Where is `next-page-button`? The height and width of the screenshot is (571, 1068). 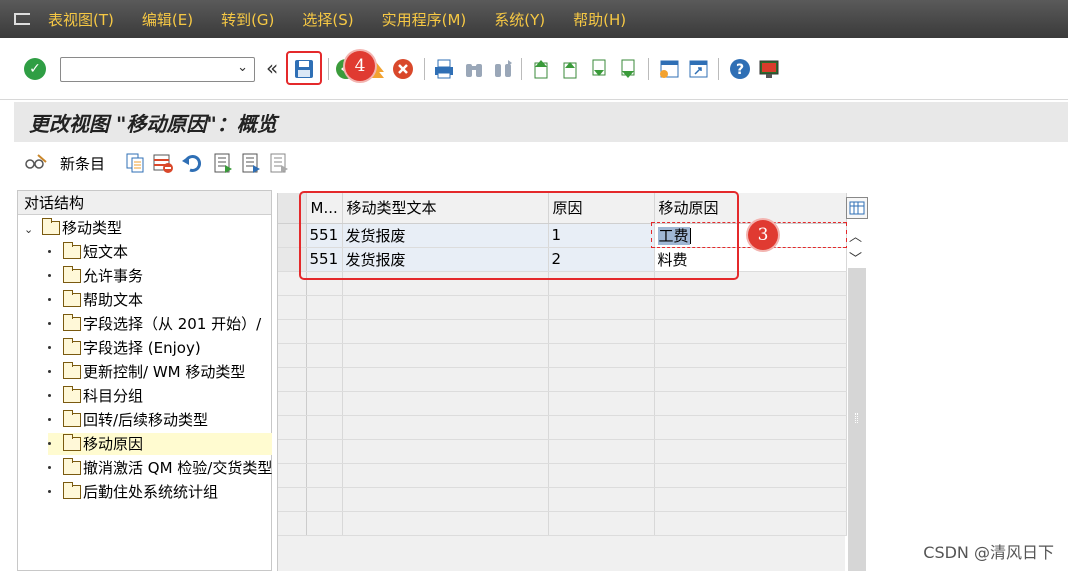
next-page-button is located at coordinates (600, 69).